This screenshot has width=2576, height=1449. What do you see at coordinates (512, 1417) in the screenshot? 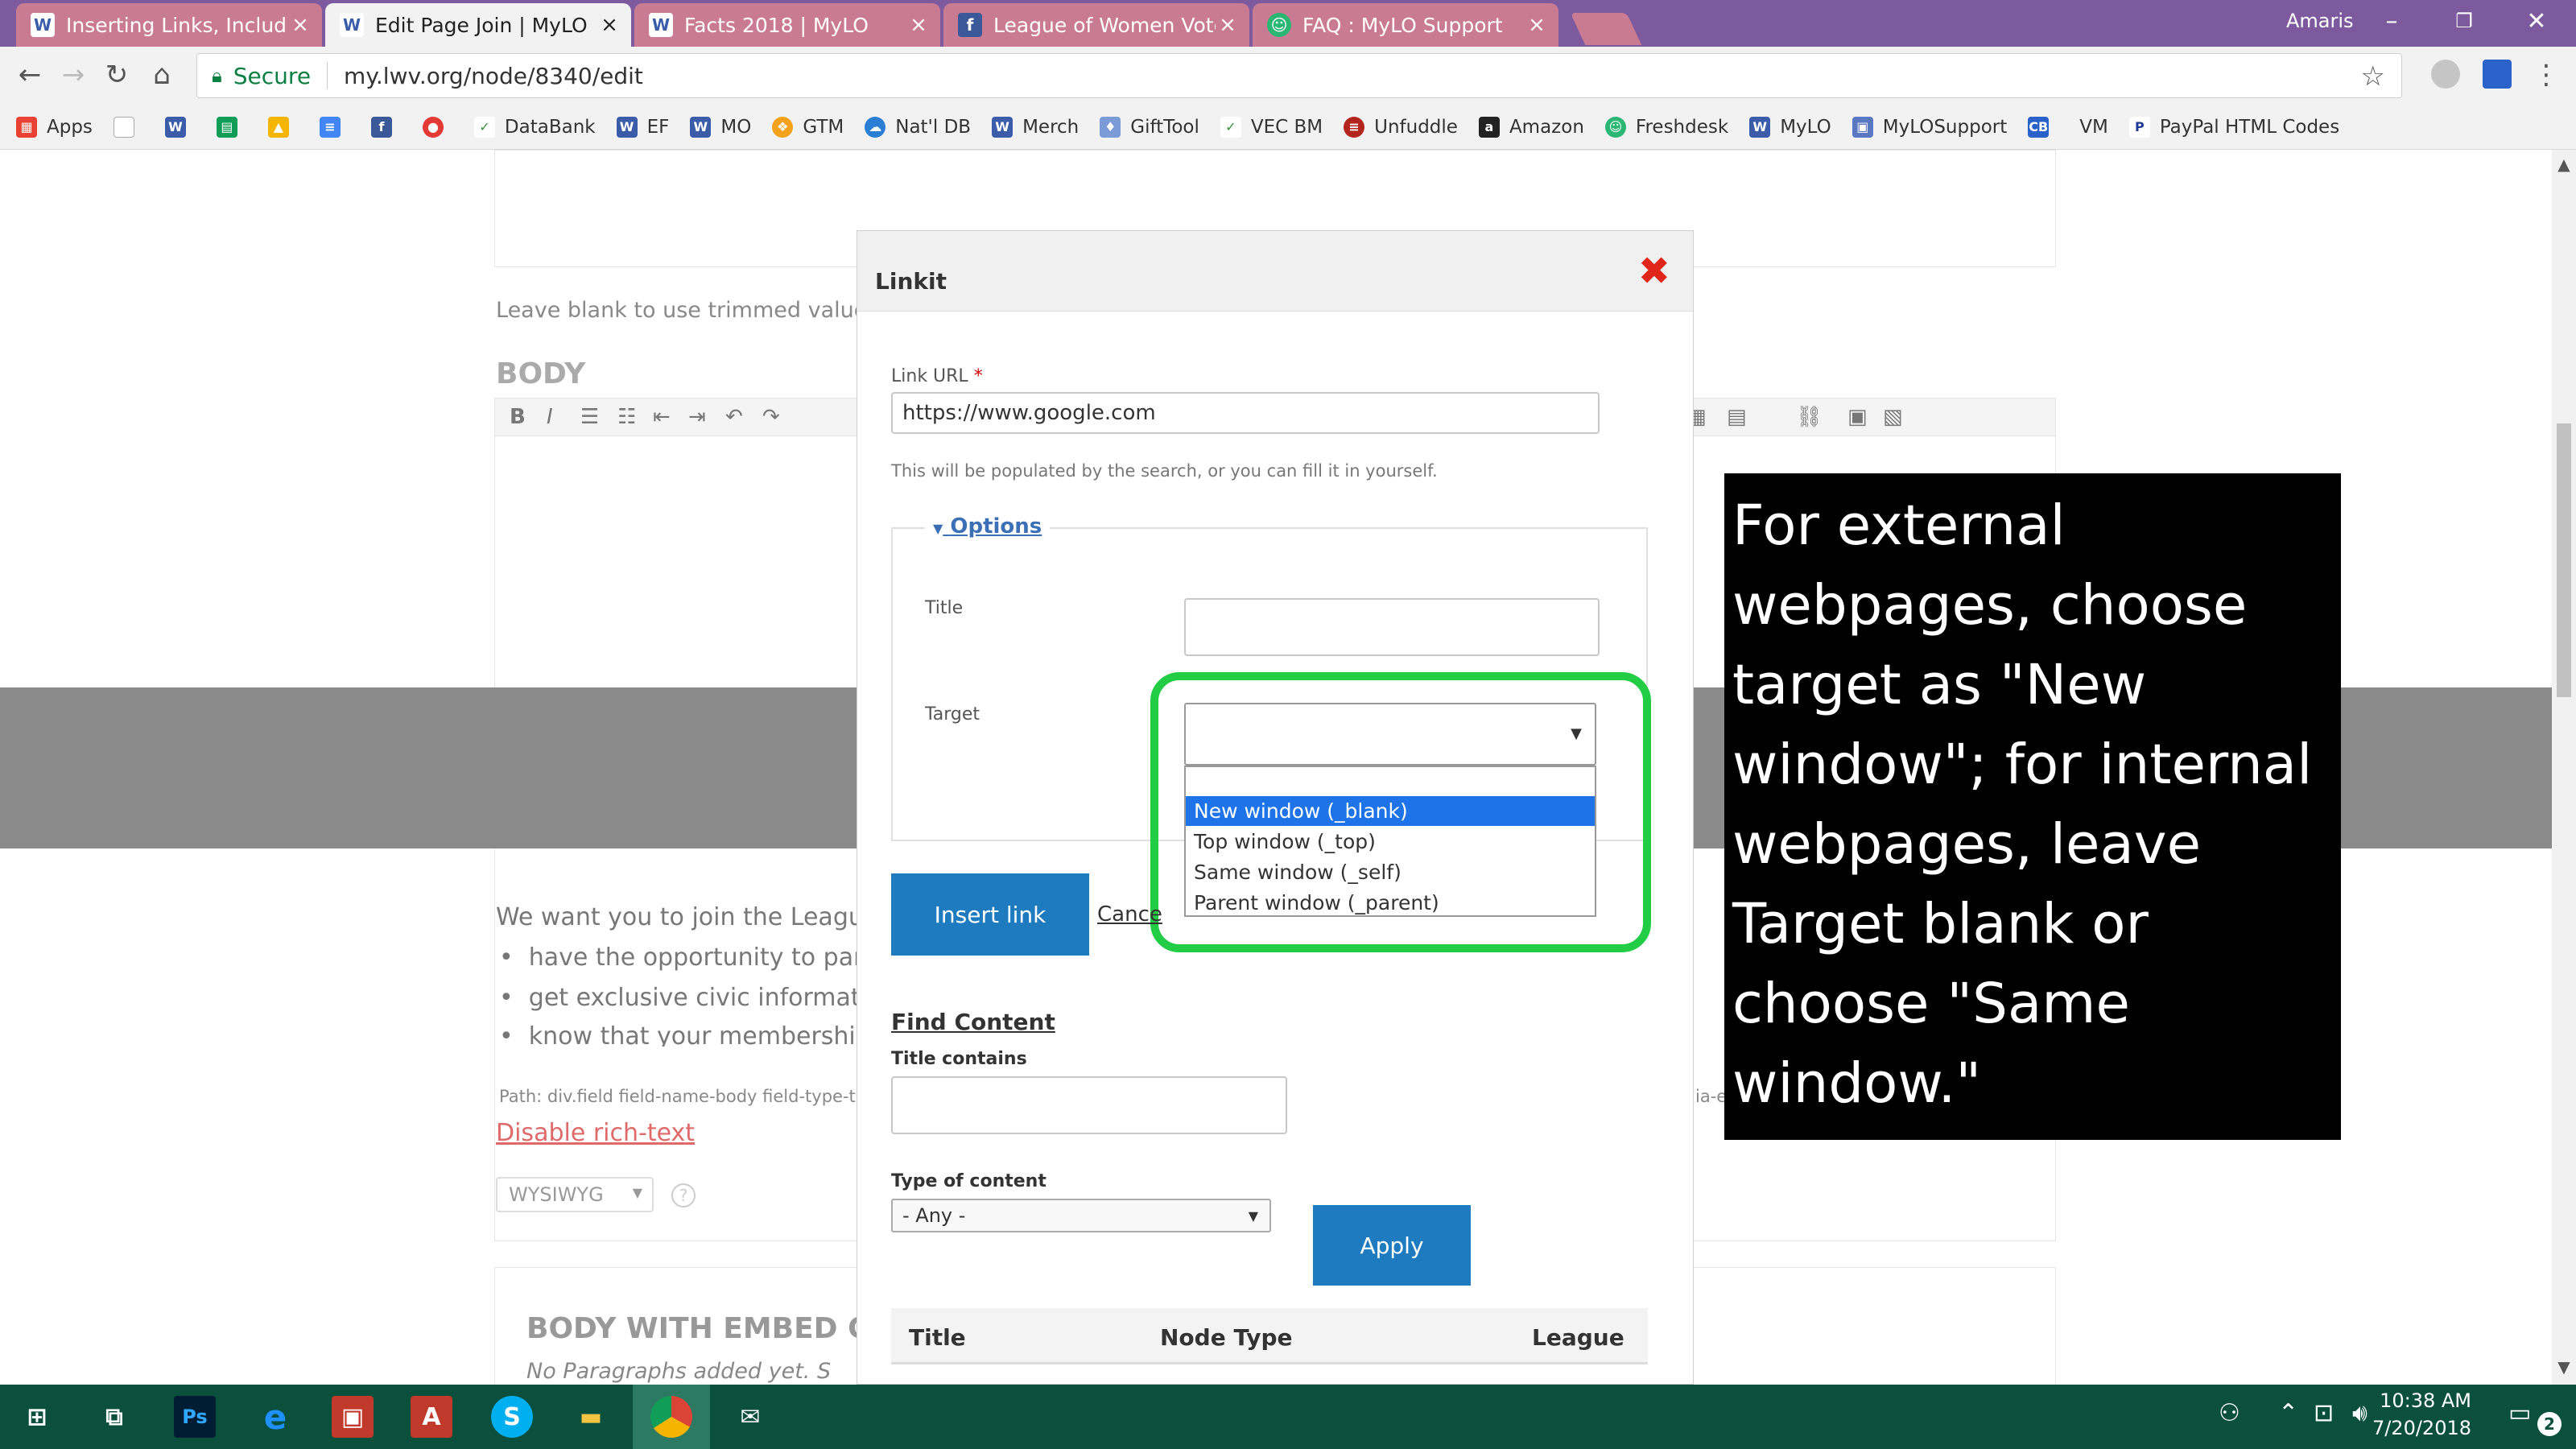
I see `skype-icon: S` at bounding box center [512, 1417].